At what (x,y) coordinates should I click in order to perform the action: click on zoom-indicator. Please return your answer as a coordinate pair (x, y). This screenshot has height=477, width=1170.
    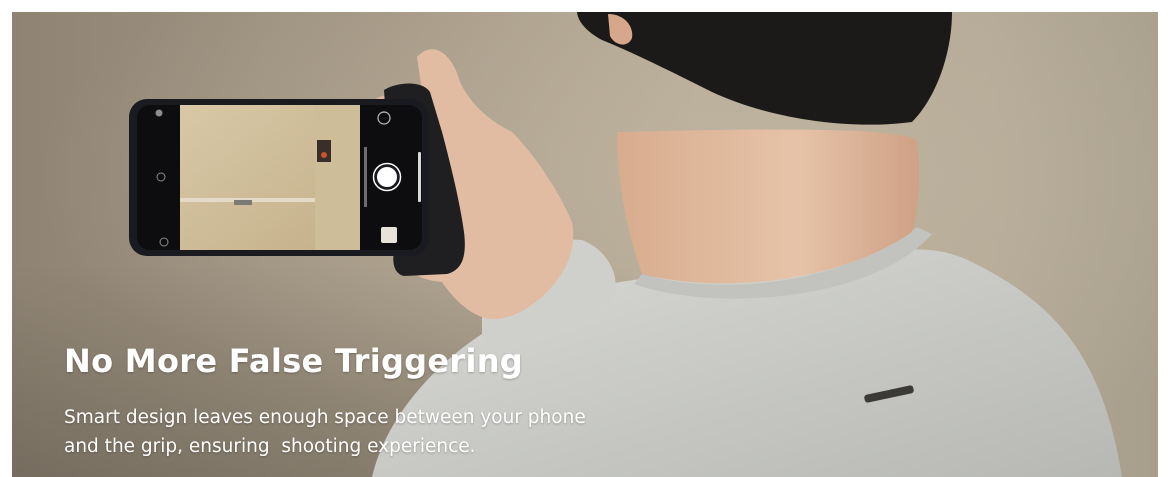
    Looking at the image, I should click on (419, 177).